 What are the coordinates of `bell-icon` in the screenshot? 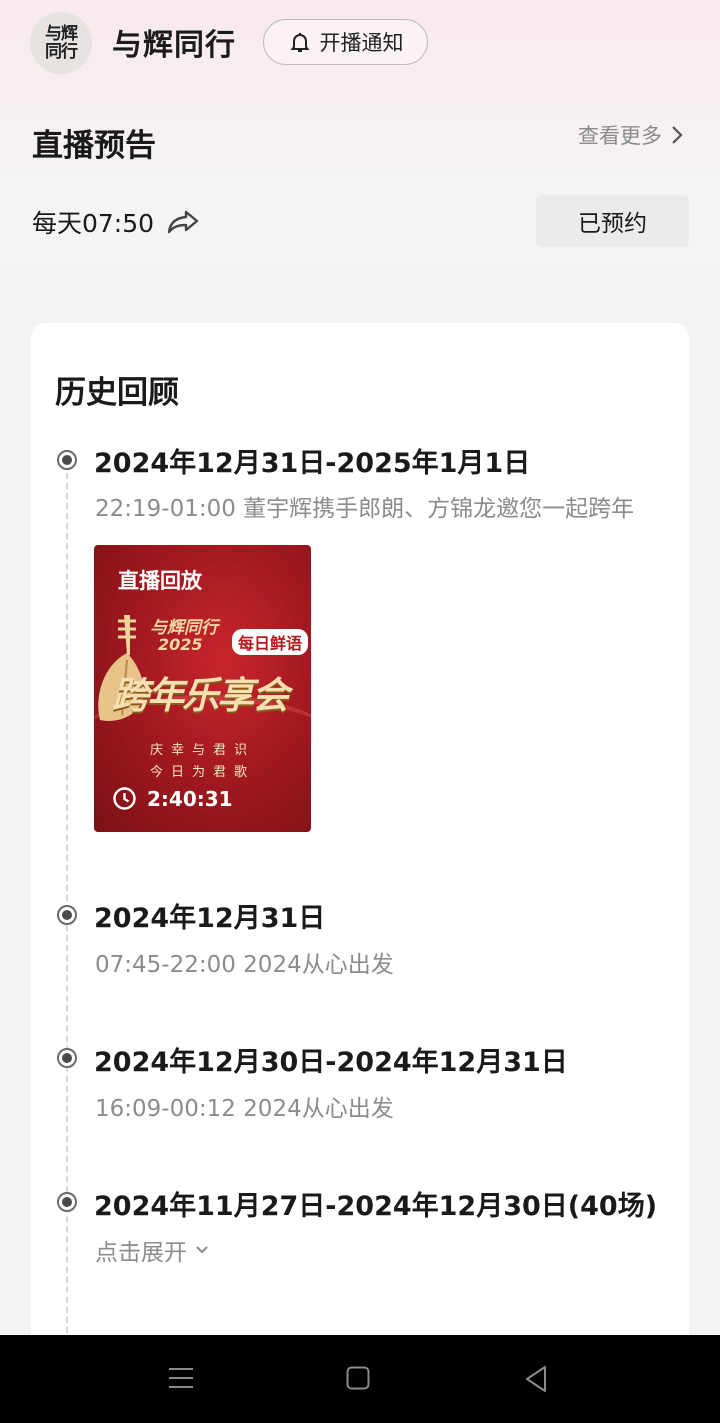 It's located at (299, 42).